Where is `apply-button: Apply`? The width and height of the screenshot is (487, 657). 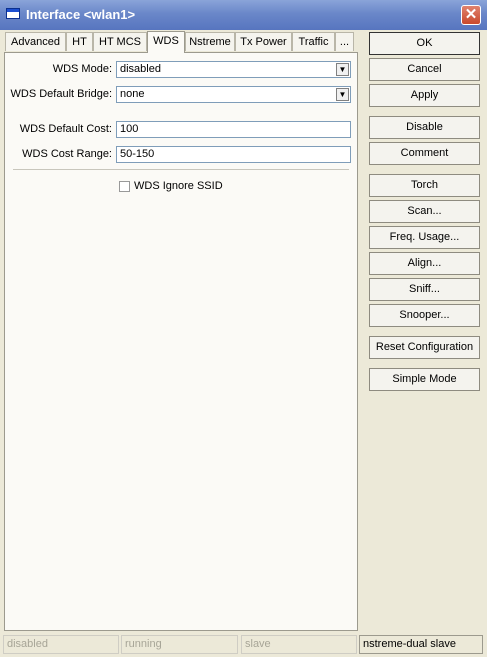 apply-button: Apply is located at coordinates (424, 95).